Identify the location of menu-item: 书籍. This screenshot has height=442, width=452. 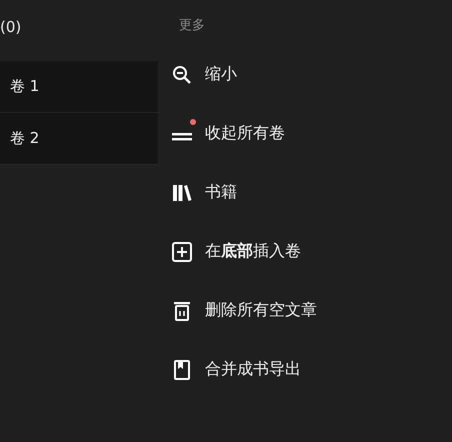
(221, 192).